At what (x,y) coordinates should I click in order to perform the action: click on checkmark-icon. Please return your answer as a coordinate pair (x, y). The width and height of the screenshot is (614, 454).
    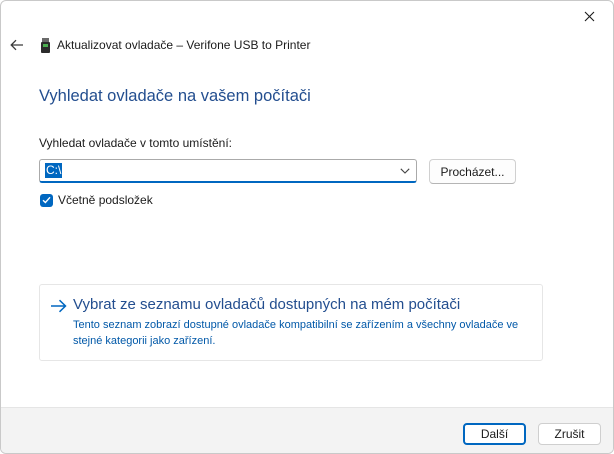
    Looking at the image, I should click on (46, 200).